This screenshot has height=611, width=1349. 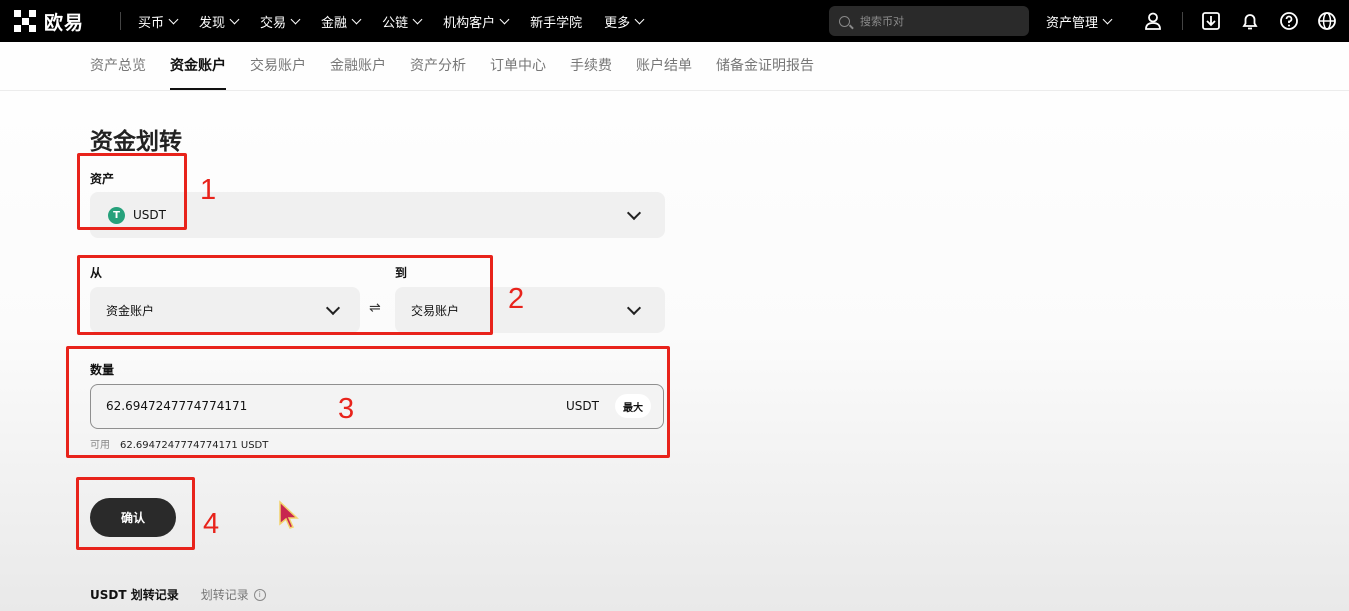 I want to click on nav-item-trade: 交易, so click(x=280, y=21).